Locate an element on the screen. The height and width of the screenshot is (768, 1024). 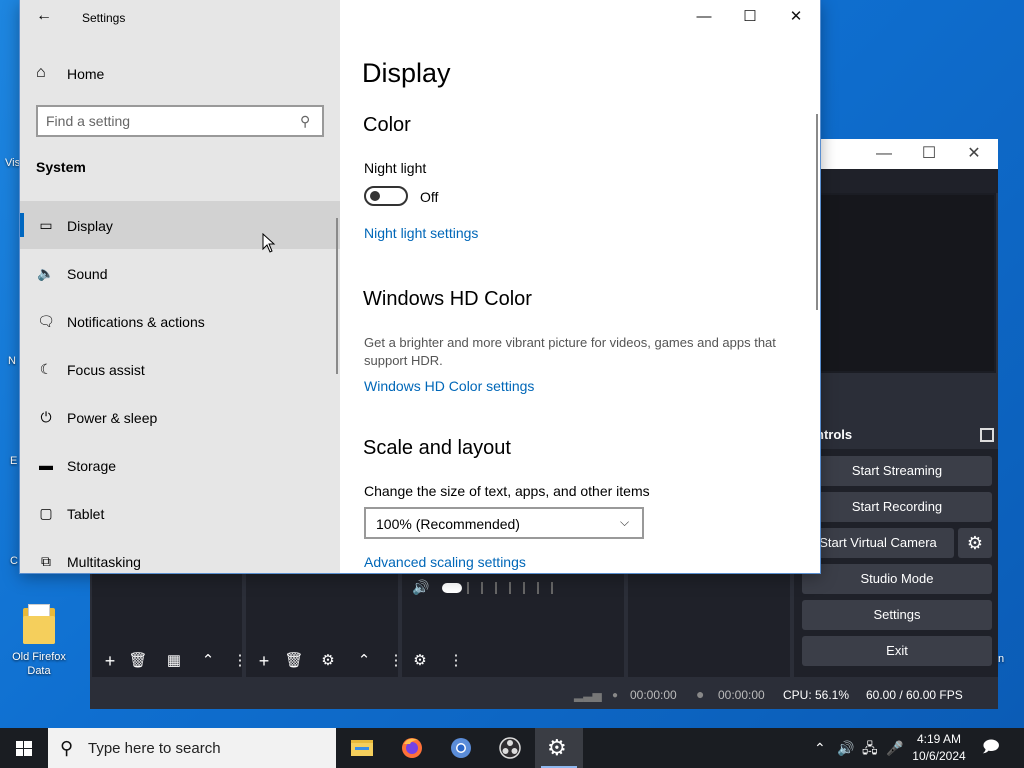
taskbar-search: ⚲ Type here to search is located at coordinates (192, 748).